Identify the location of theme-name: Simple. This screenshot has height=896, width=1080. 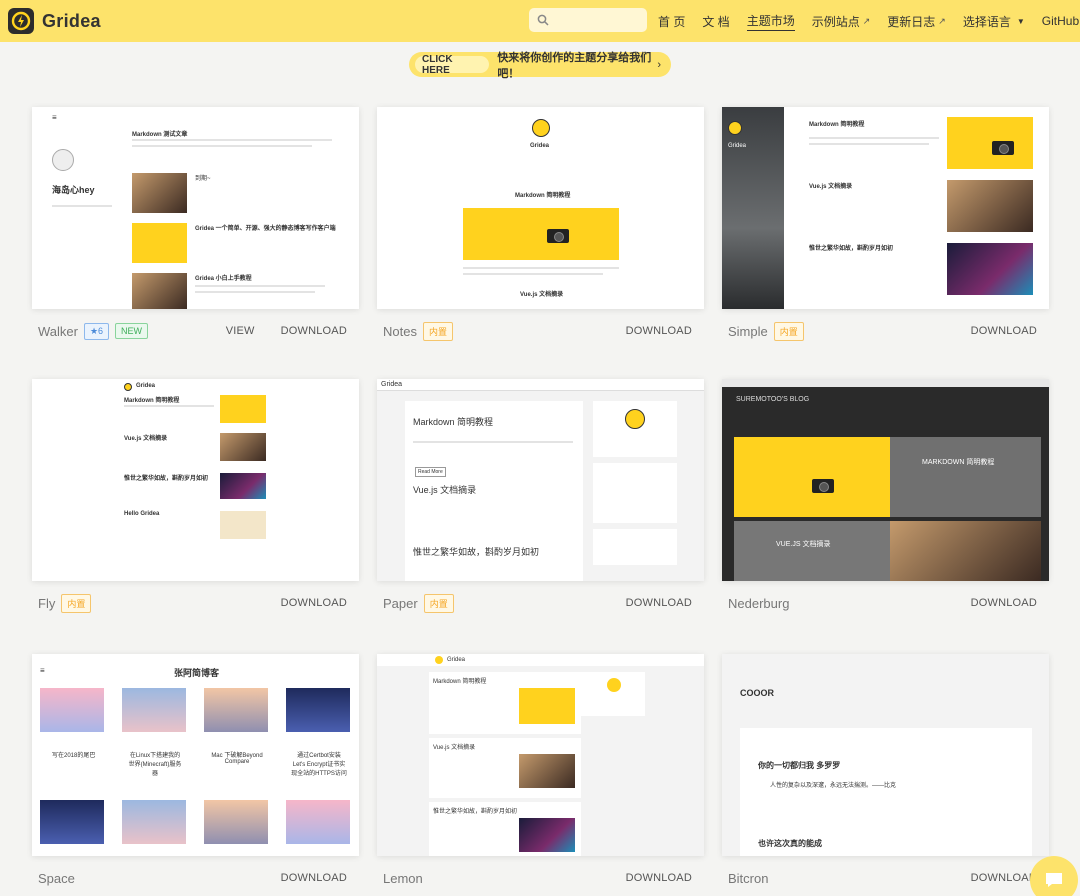
(748, 331).